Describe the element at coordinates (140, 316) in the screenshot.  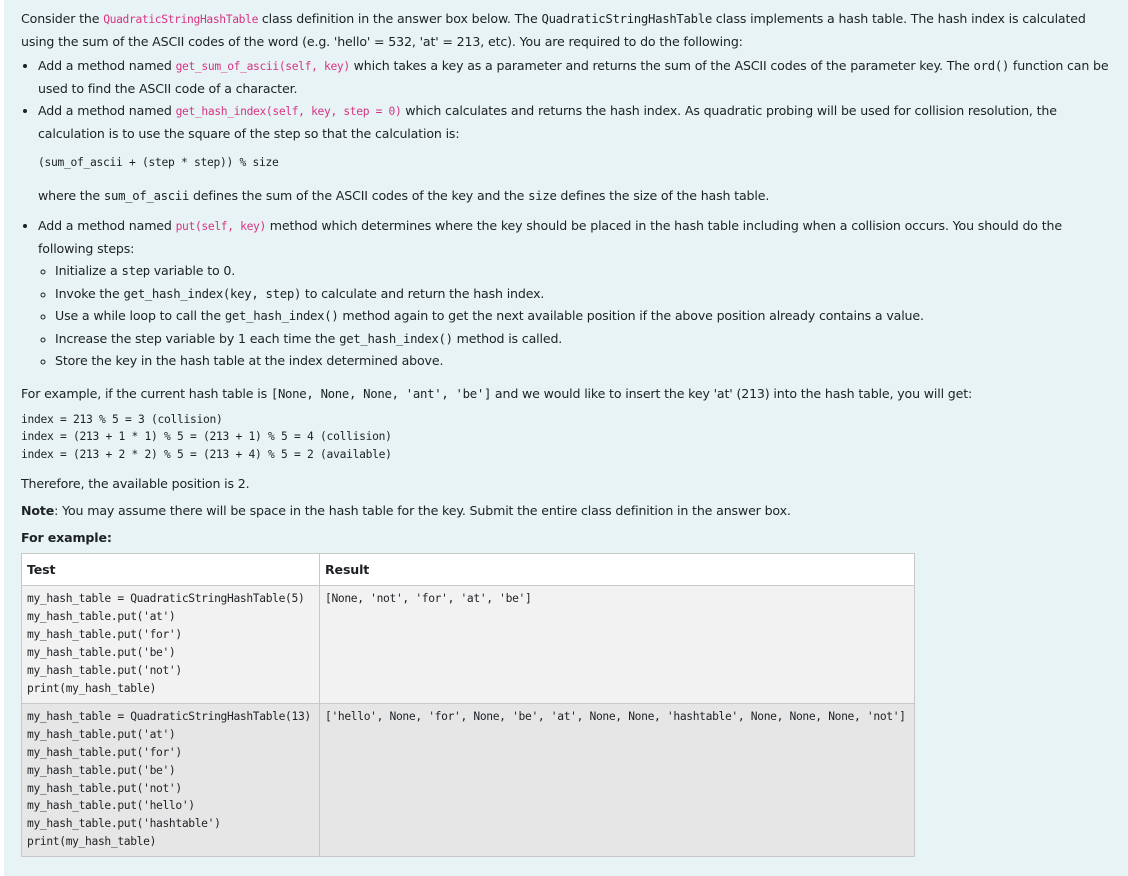
I see `step-text: Use a while loop to call the` at that location.